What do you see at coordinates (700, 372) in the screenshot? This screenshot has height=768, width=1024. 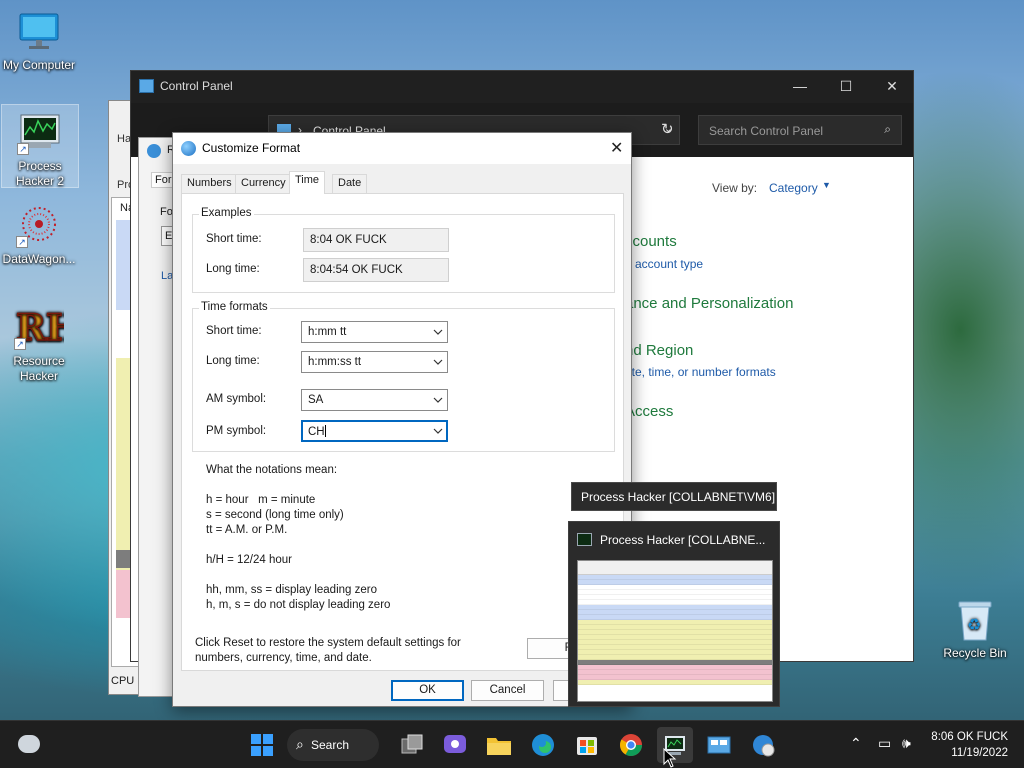 I see `cp-link-formats: ate, time, or number formats` at bounding box center [700, 372].